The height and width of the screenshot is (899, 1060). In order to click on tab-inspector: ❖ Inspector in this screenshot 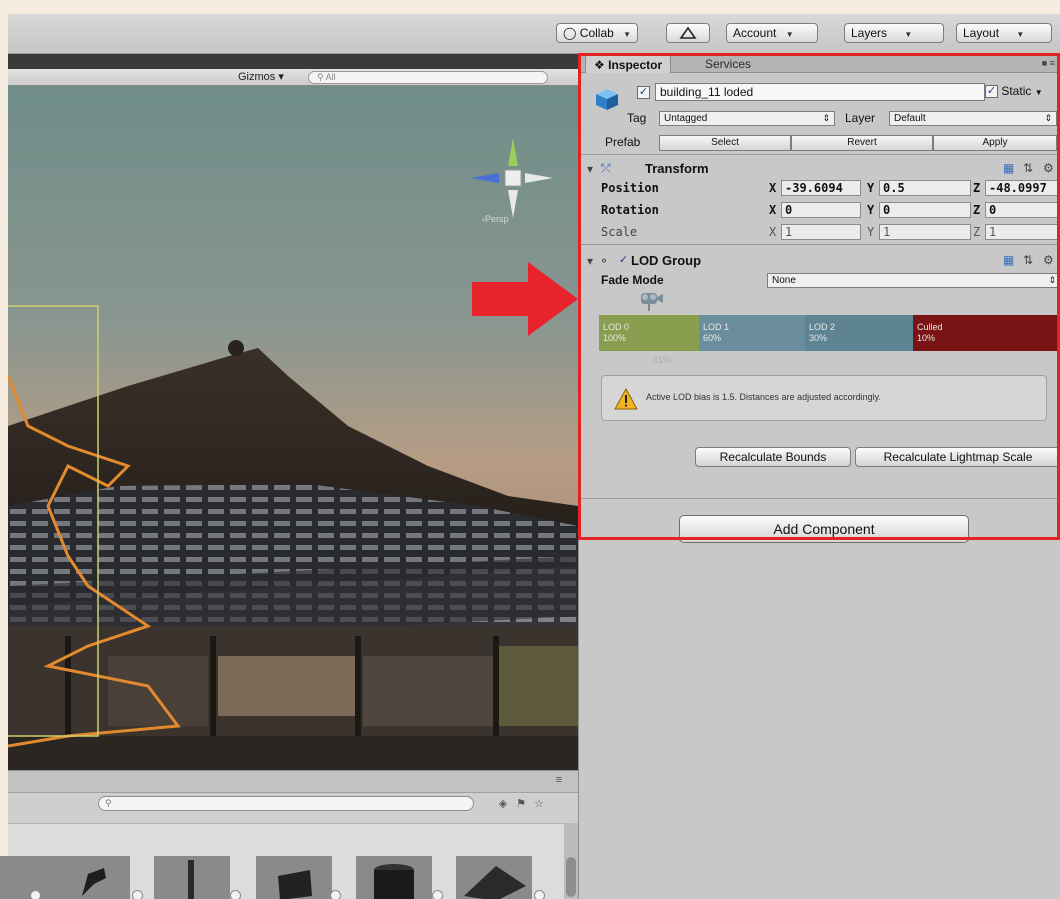, I will do `click(628, 64)`.